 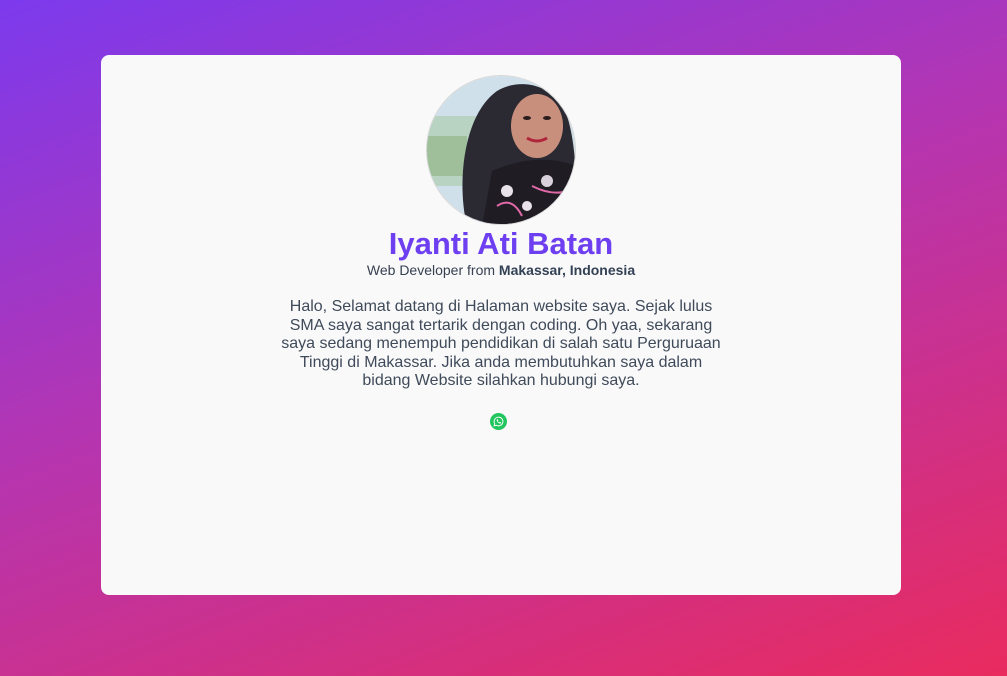 I want to click on whatsapp-icon, so click(x=498, y=421).